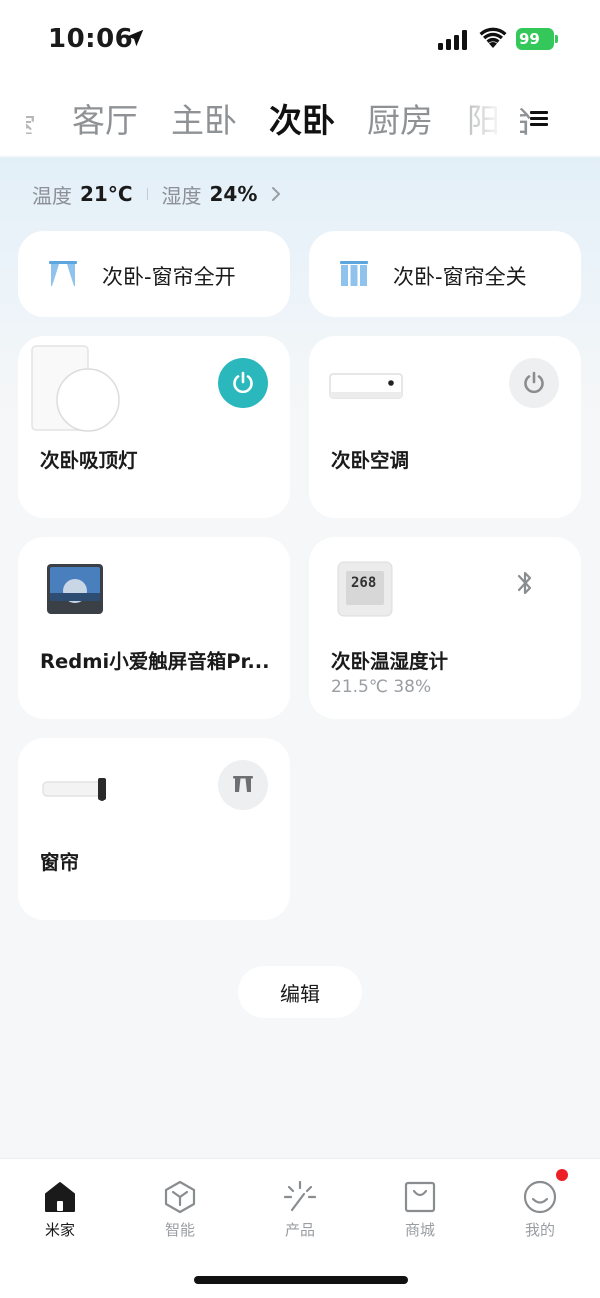 This screenshot has height=1298, width=600. Describe the element at coordinates (75, 388) in the screenshot. I see `ceiling-light-icon` at that location.